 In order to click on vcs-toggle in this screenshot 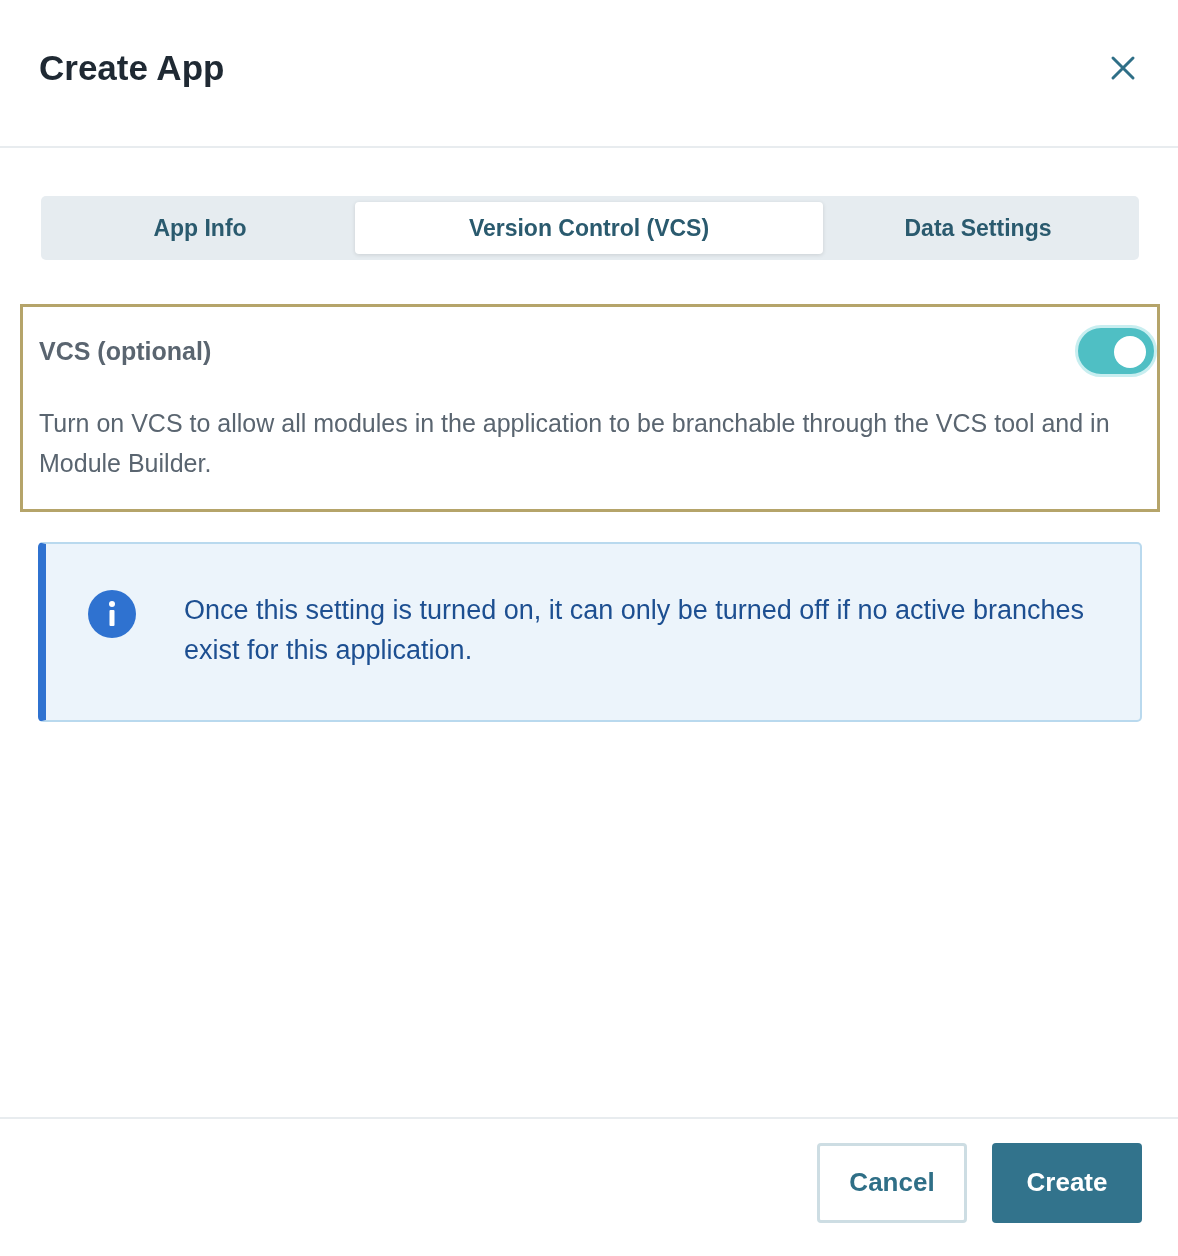, I will do `click(1116, 351)`.